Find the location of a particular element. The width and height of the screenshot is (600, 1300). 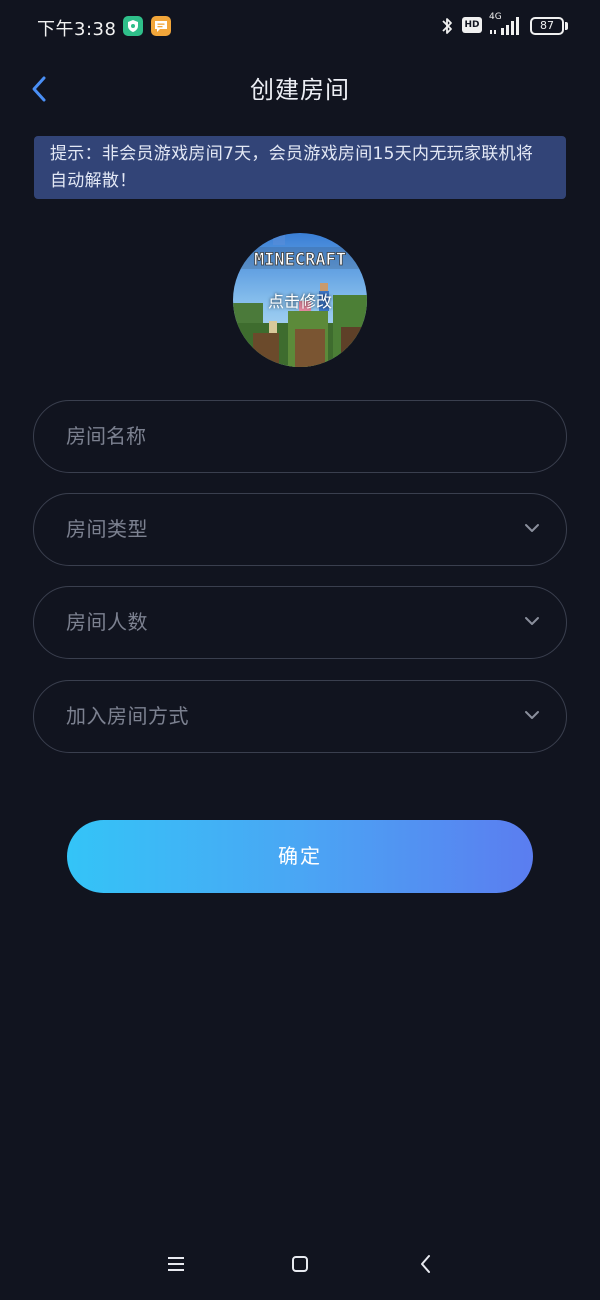

status-bar: 下午3:38 HD 4G 87 is located at coordinates (300, 27).